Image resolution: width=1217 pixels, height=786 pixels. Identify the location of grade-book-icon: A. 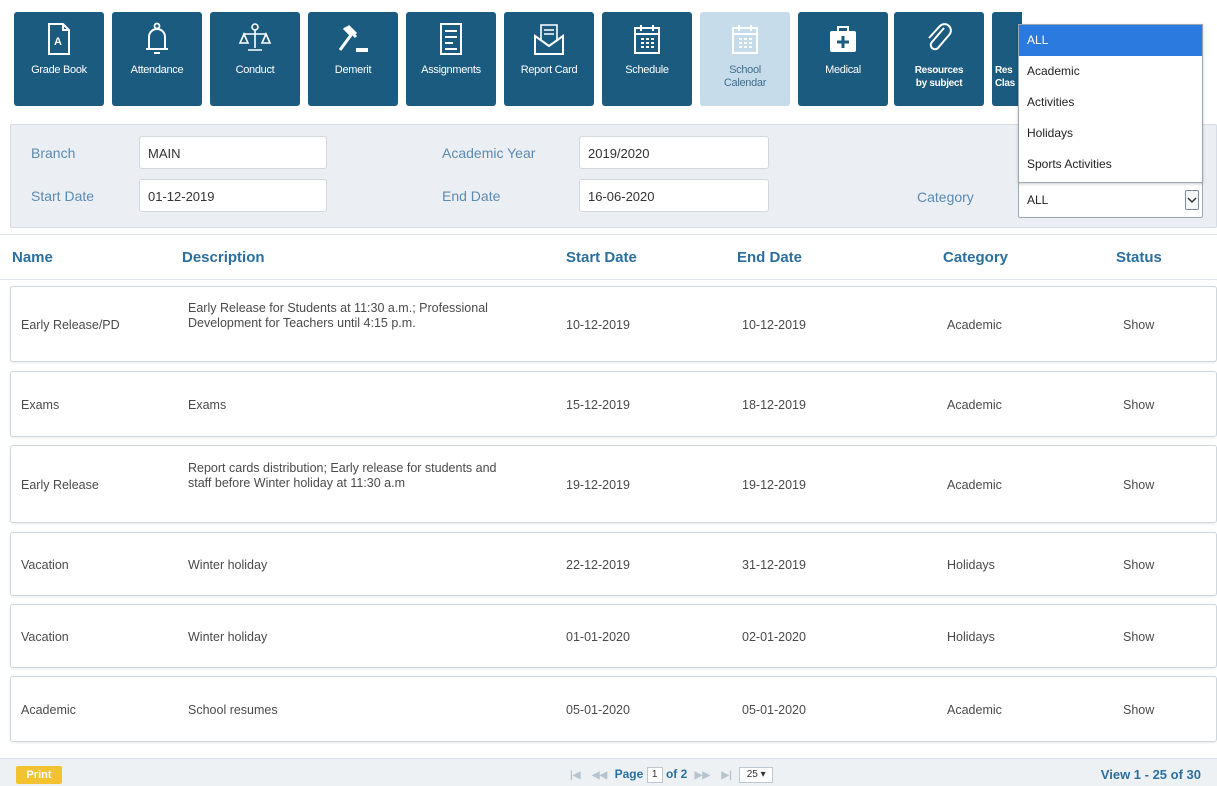
(59, 39).